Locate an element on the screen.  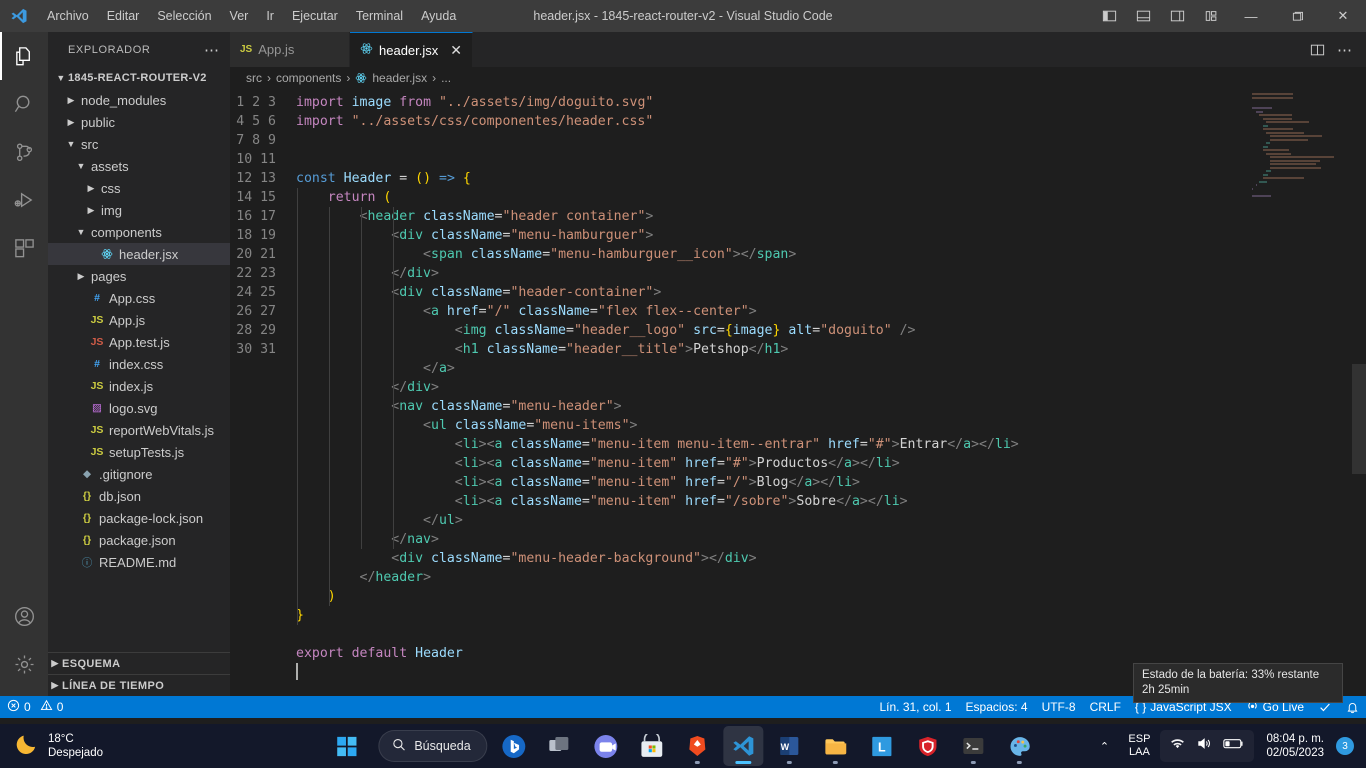
menu-ir: Ir is located at coordinates (270, 16).